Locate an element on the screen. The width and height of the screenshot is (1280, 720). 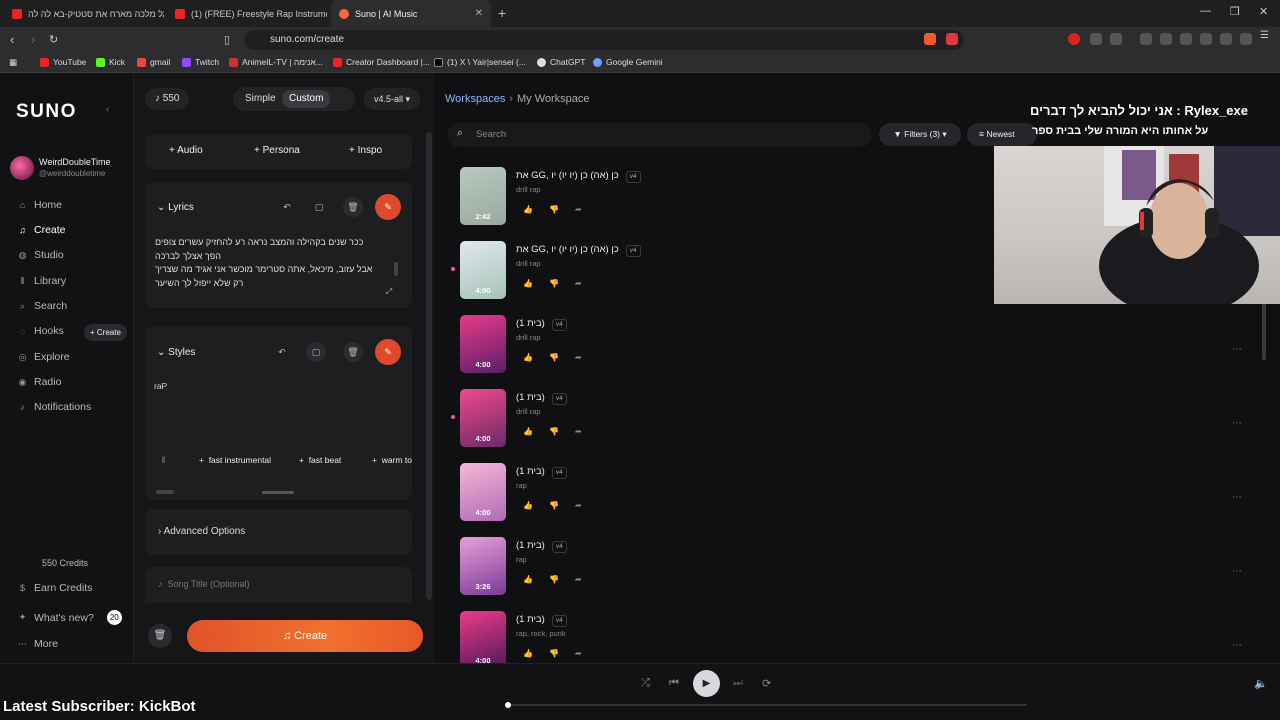
wallet-icon is located at coordinates (1206, 39).